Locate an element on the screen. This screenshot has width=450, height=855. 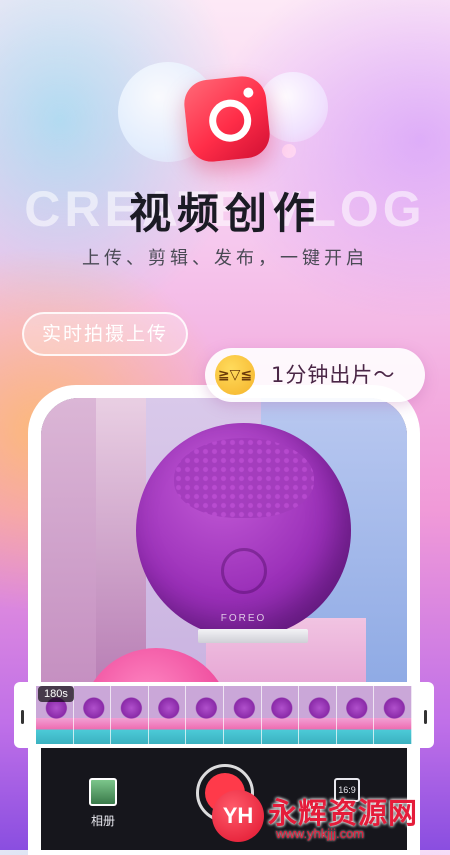
speech-bubble-text: 1分钟出片～ is located at coordinates (333, 375).